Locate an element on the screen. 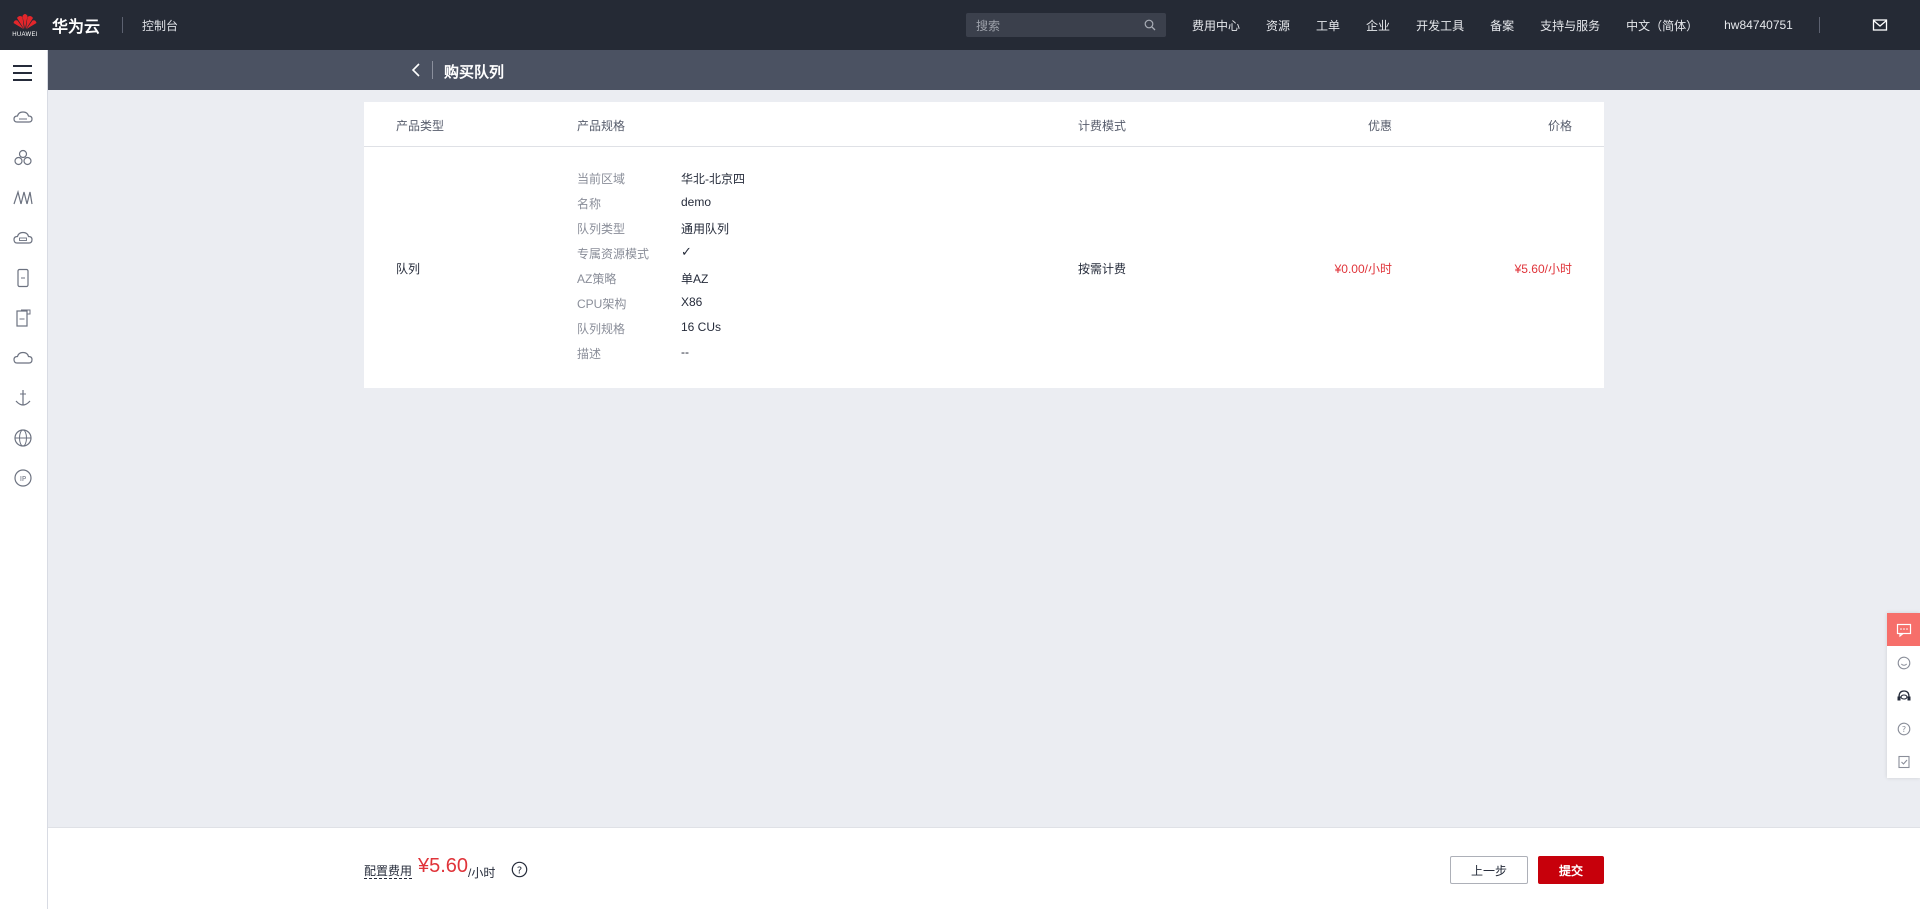 The width and height of the screenshot is (1920, 909). console-link: 控制台 is located at coordinates (160, 25).